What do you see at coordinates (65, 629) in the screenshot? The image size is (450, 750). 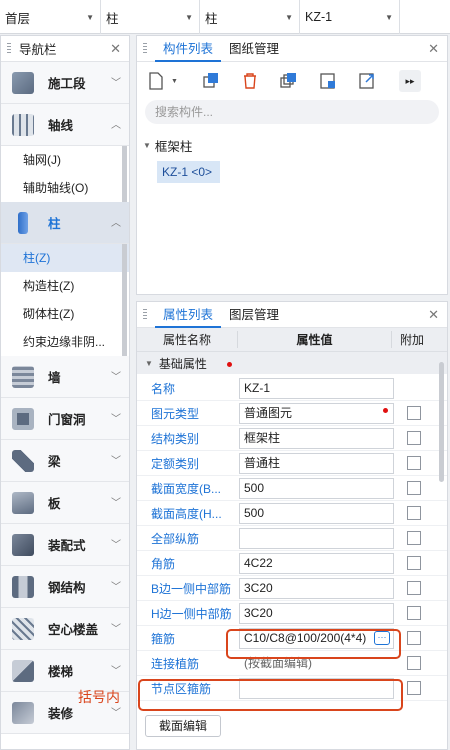 I see `nav-item-hollow-floor: 空心楼盖 ﹀` at bounding box center [65, 629].